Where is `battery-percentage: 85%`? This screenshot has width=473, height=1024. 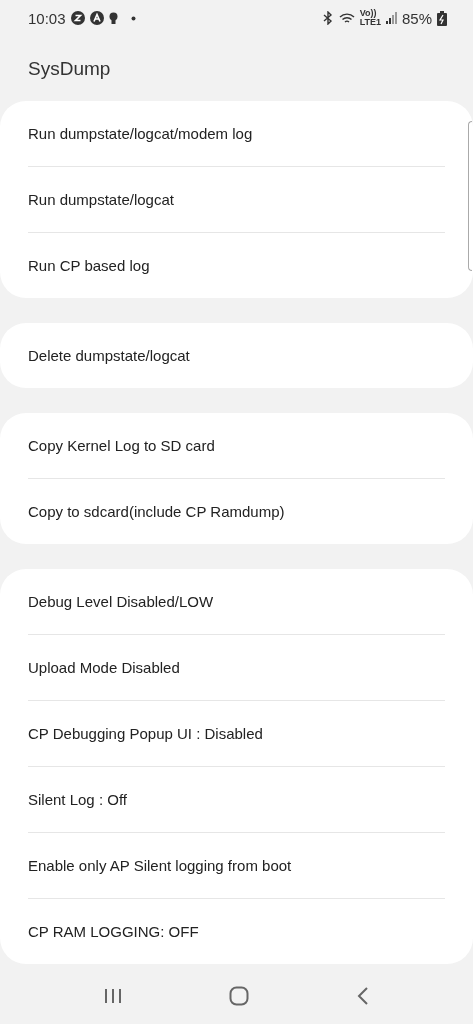
battery-percentage: 85% is located at coordinates (416, 18).